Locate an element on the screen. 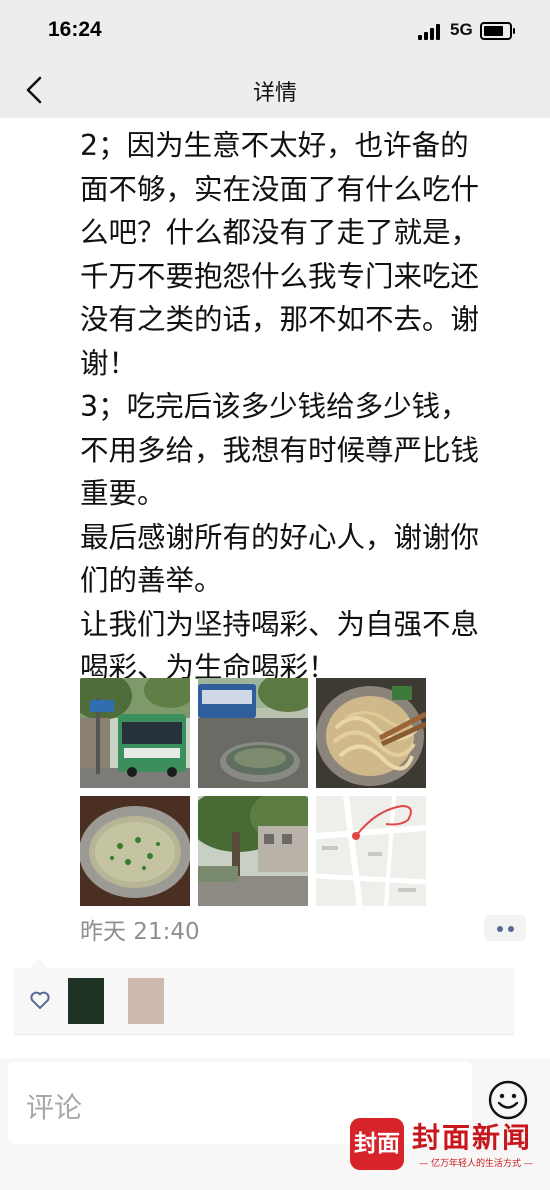 This screenshot has width=550, height=1190. comment-placeholder: 评论 is located at coordinates (54, 1107).